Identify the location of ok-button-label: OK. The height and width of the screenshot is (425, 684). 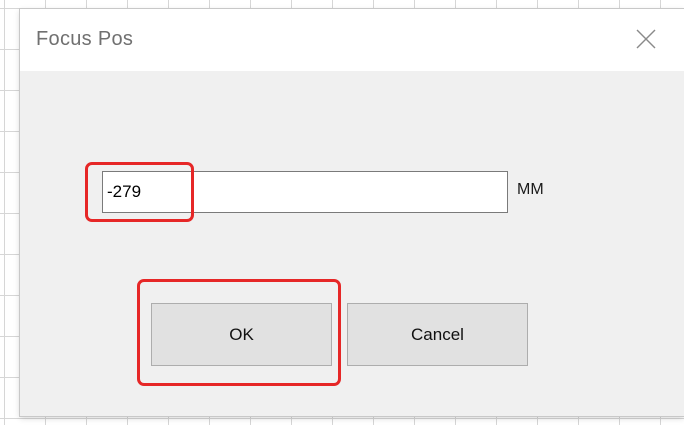
(241, 334).